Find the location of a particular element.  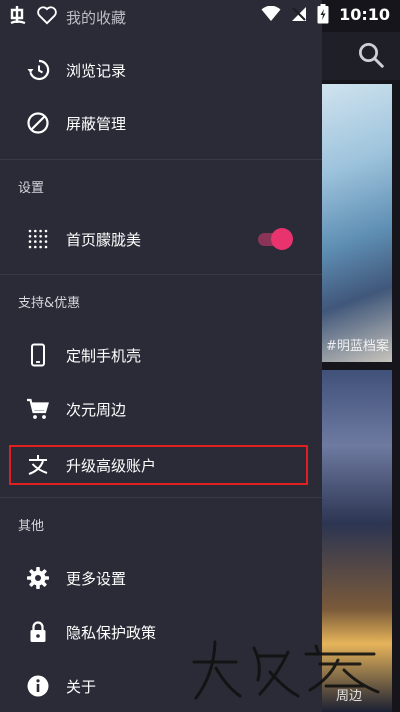

lock-icon is located at coordinates (38, 632).